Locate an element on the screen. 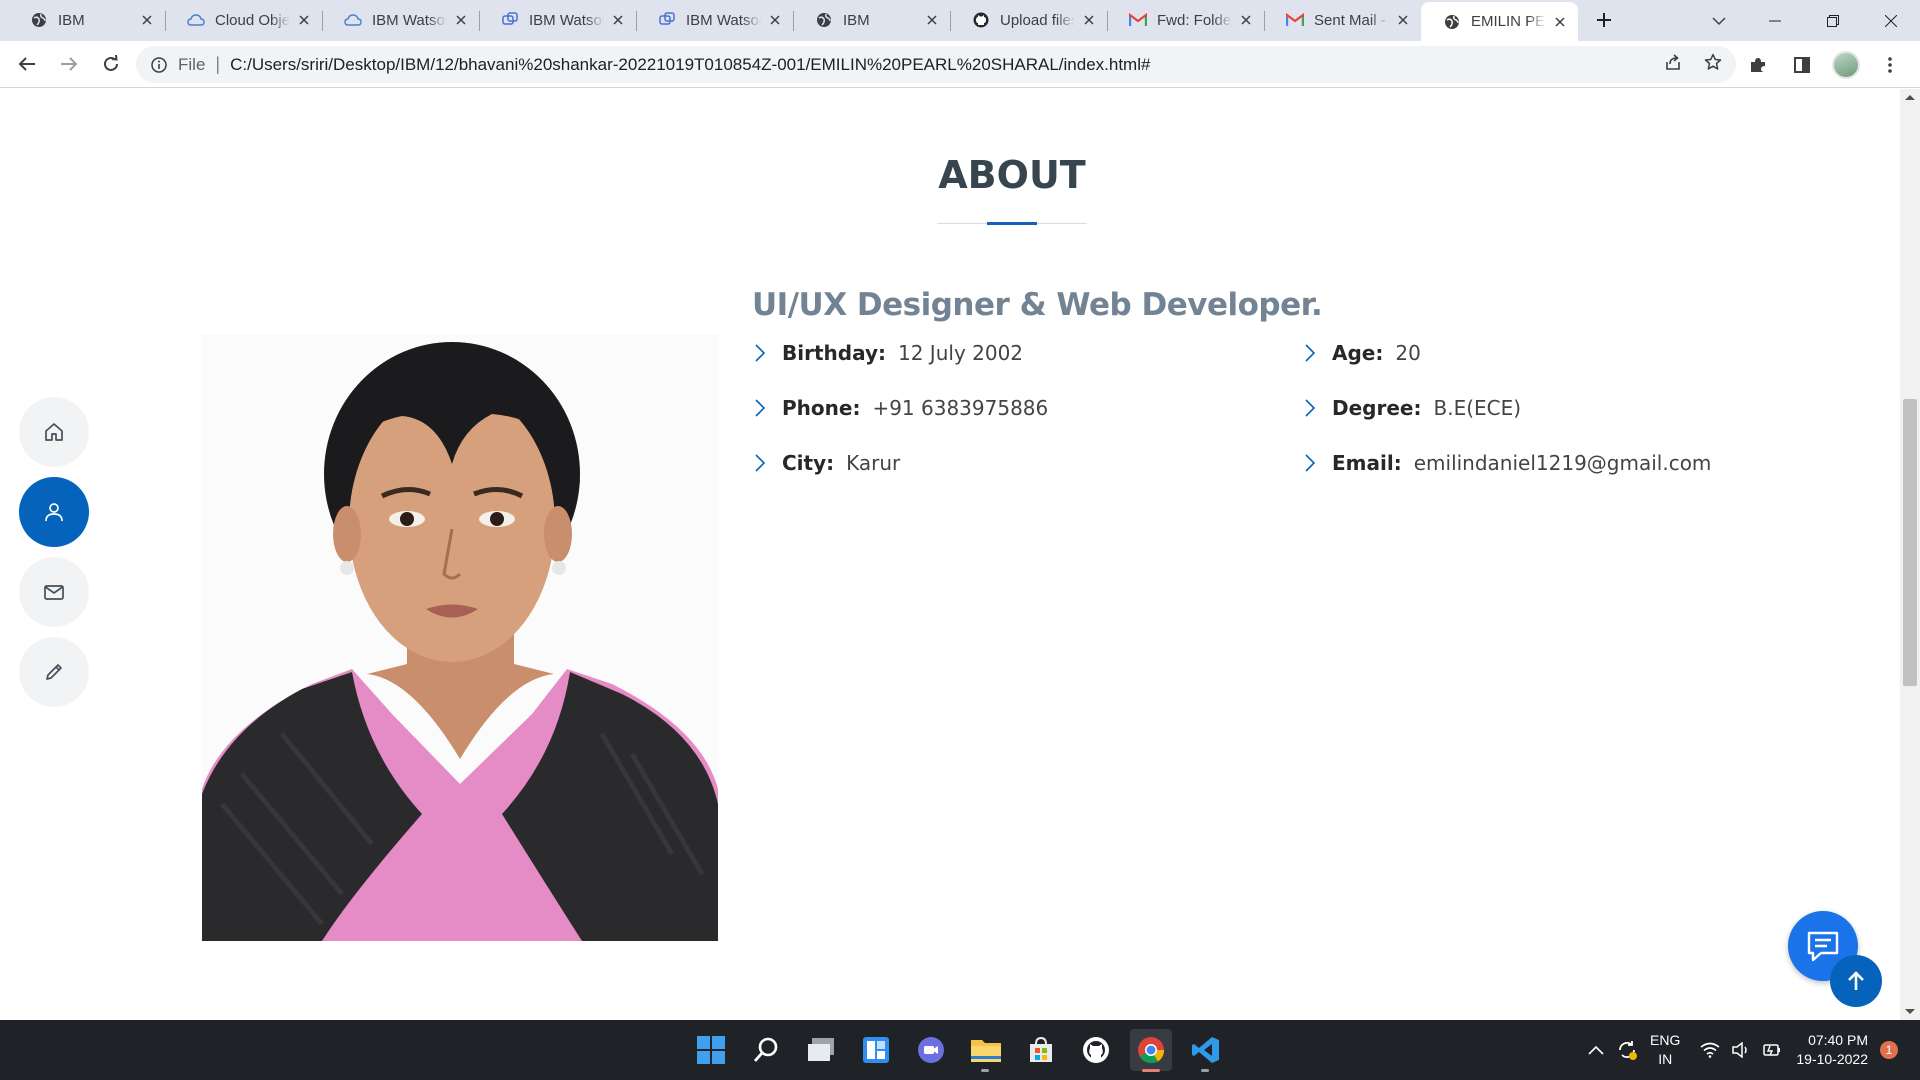 This screenshot has height=1080, width=1920. side-panel-button is located at coordinates (1802, 65).